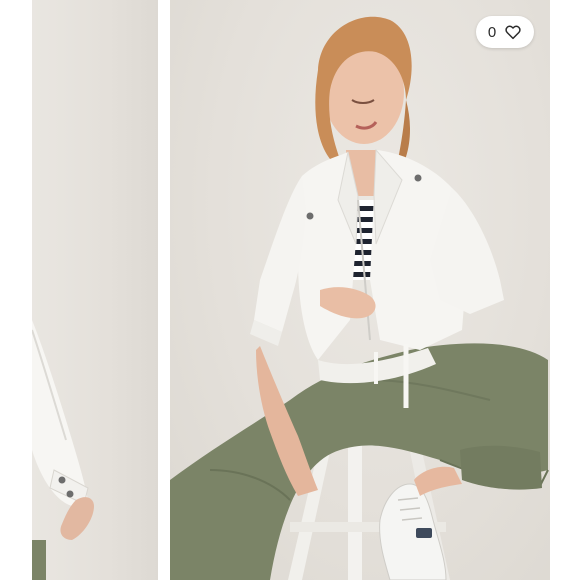 Image resolution: width=580 pixels, height=580 pixels. I want to click on like-button: 0, so click(505, 32).